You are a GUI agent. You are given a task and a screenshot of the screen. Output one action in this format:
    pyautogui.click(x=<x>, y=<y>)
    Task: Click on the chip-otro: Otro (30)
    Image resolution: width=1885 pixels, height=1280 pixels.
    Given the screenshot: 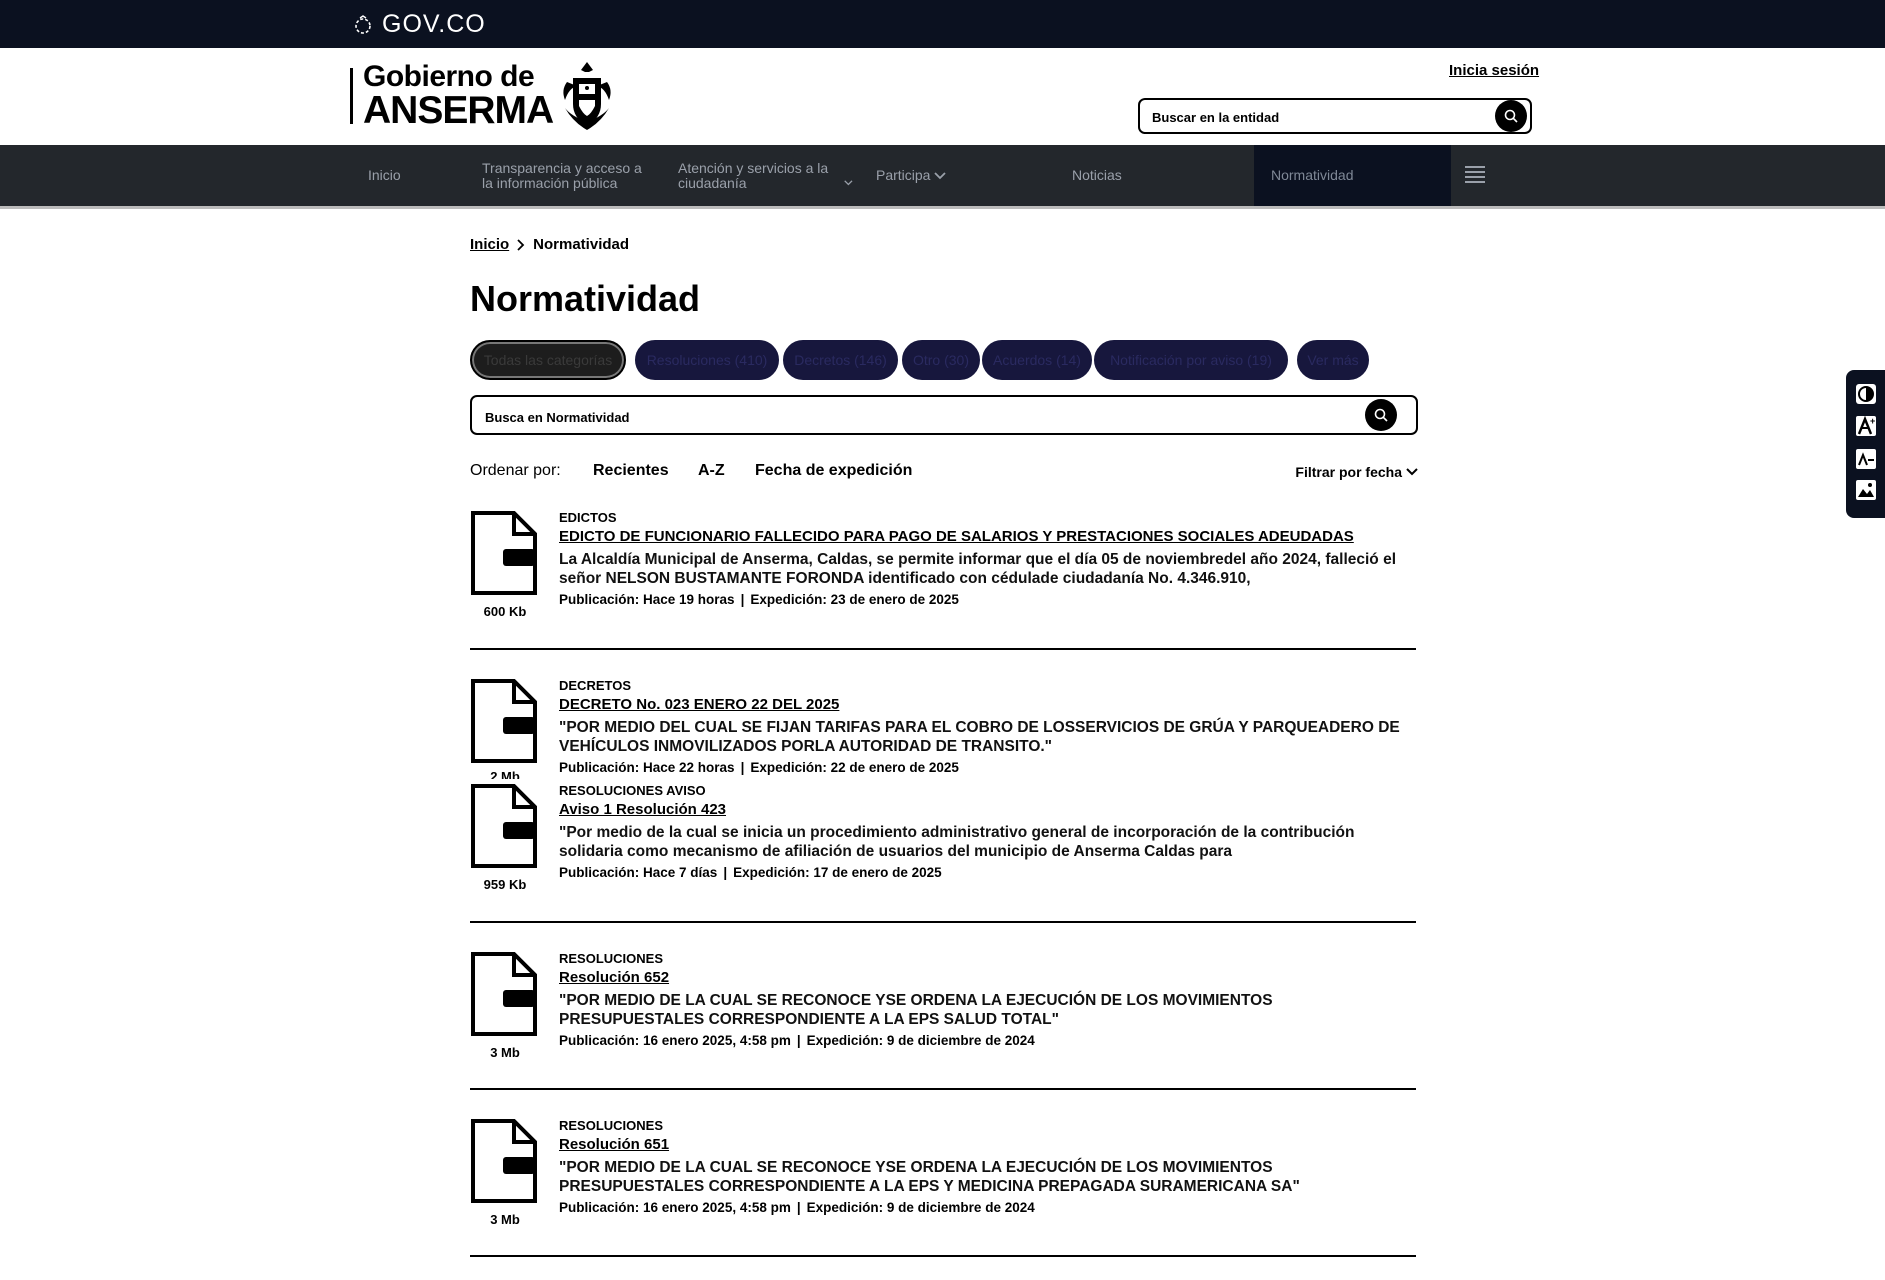 What is the action you would take?
    pyautogui.click(x=941, y=360)
    